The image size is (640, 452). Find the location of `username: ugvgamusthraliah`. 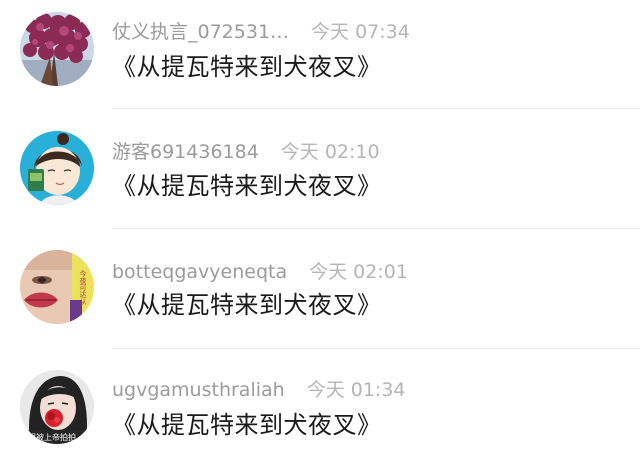

username: ugvgamusthraliah is located at coordinates (198, 390).